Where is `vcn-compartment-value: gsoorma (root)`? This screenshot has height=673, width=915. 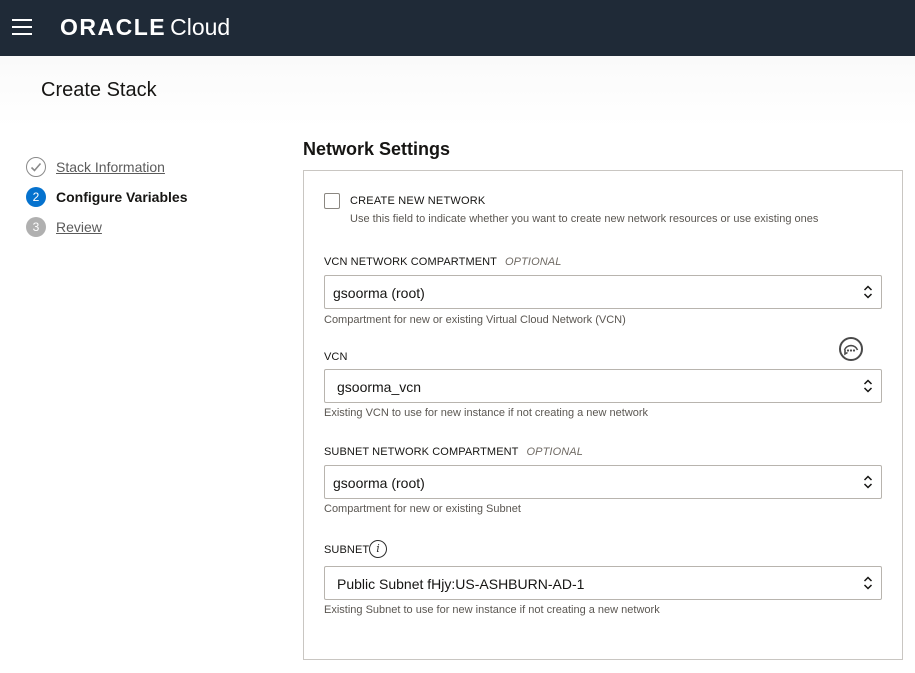
vcn-compartment-value: gsoorma (root) is located at coordinates (379, 293).